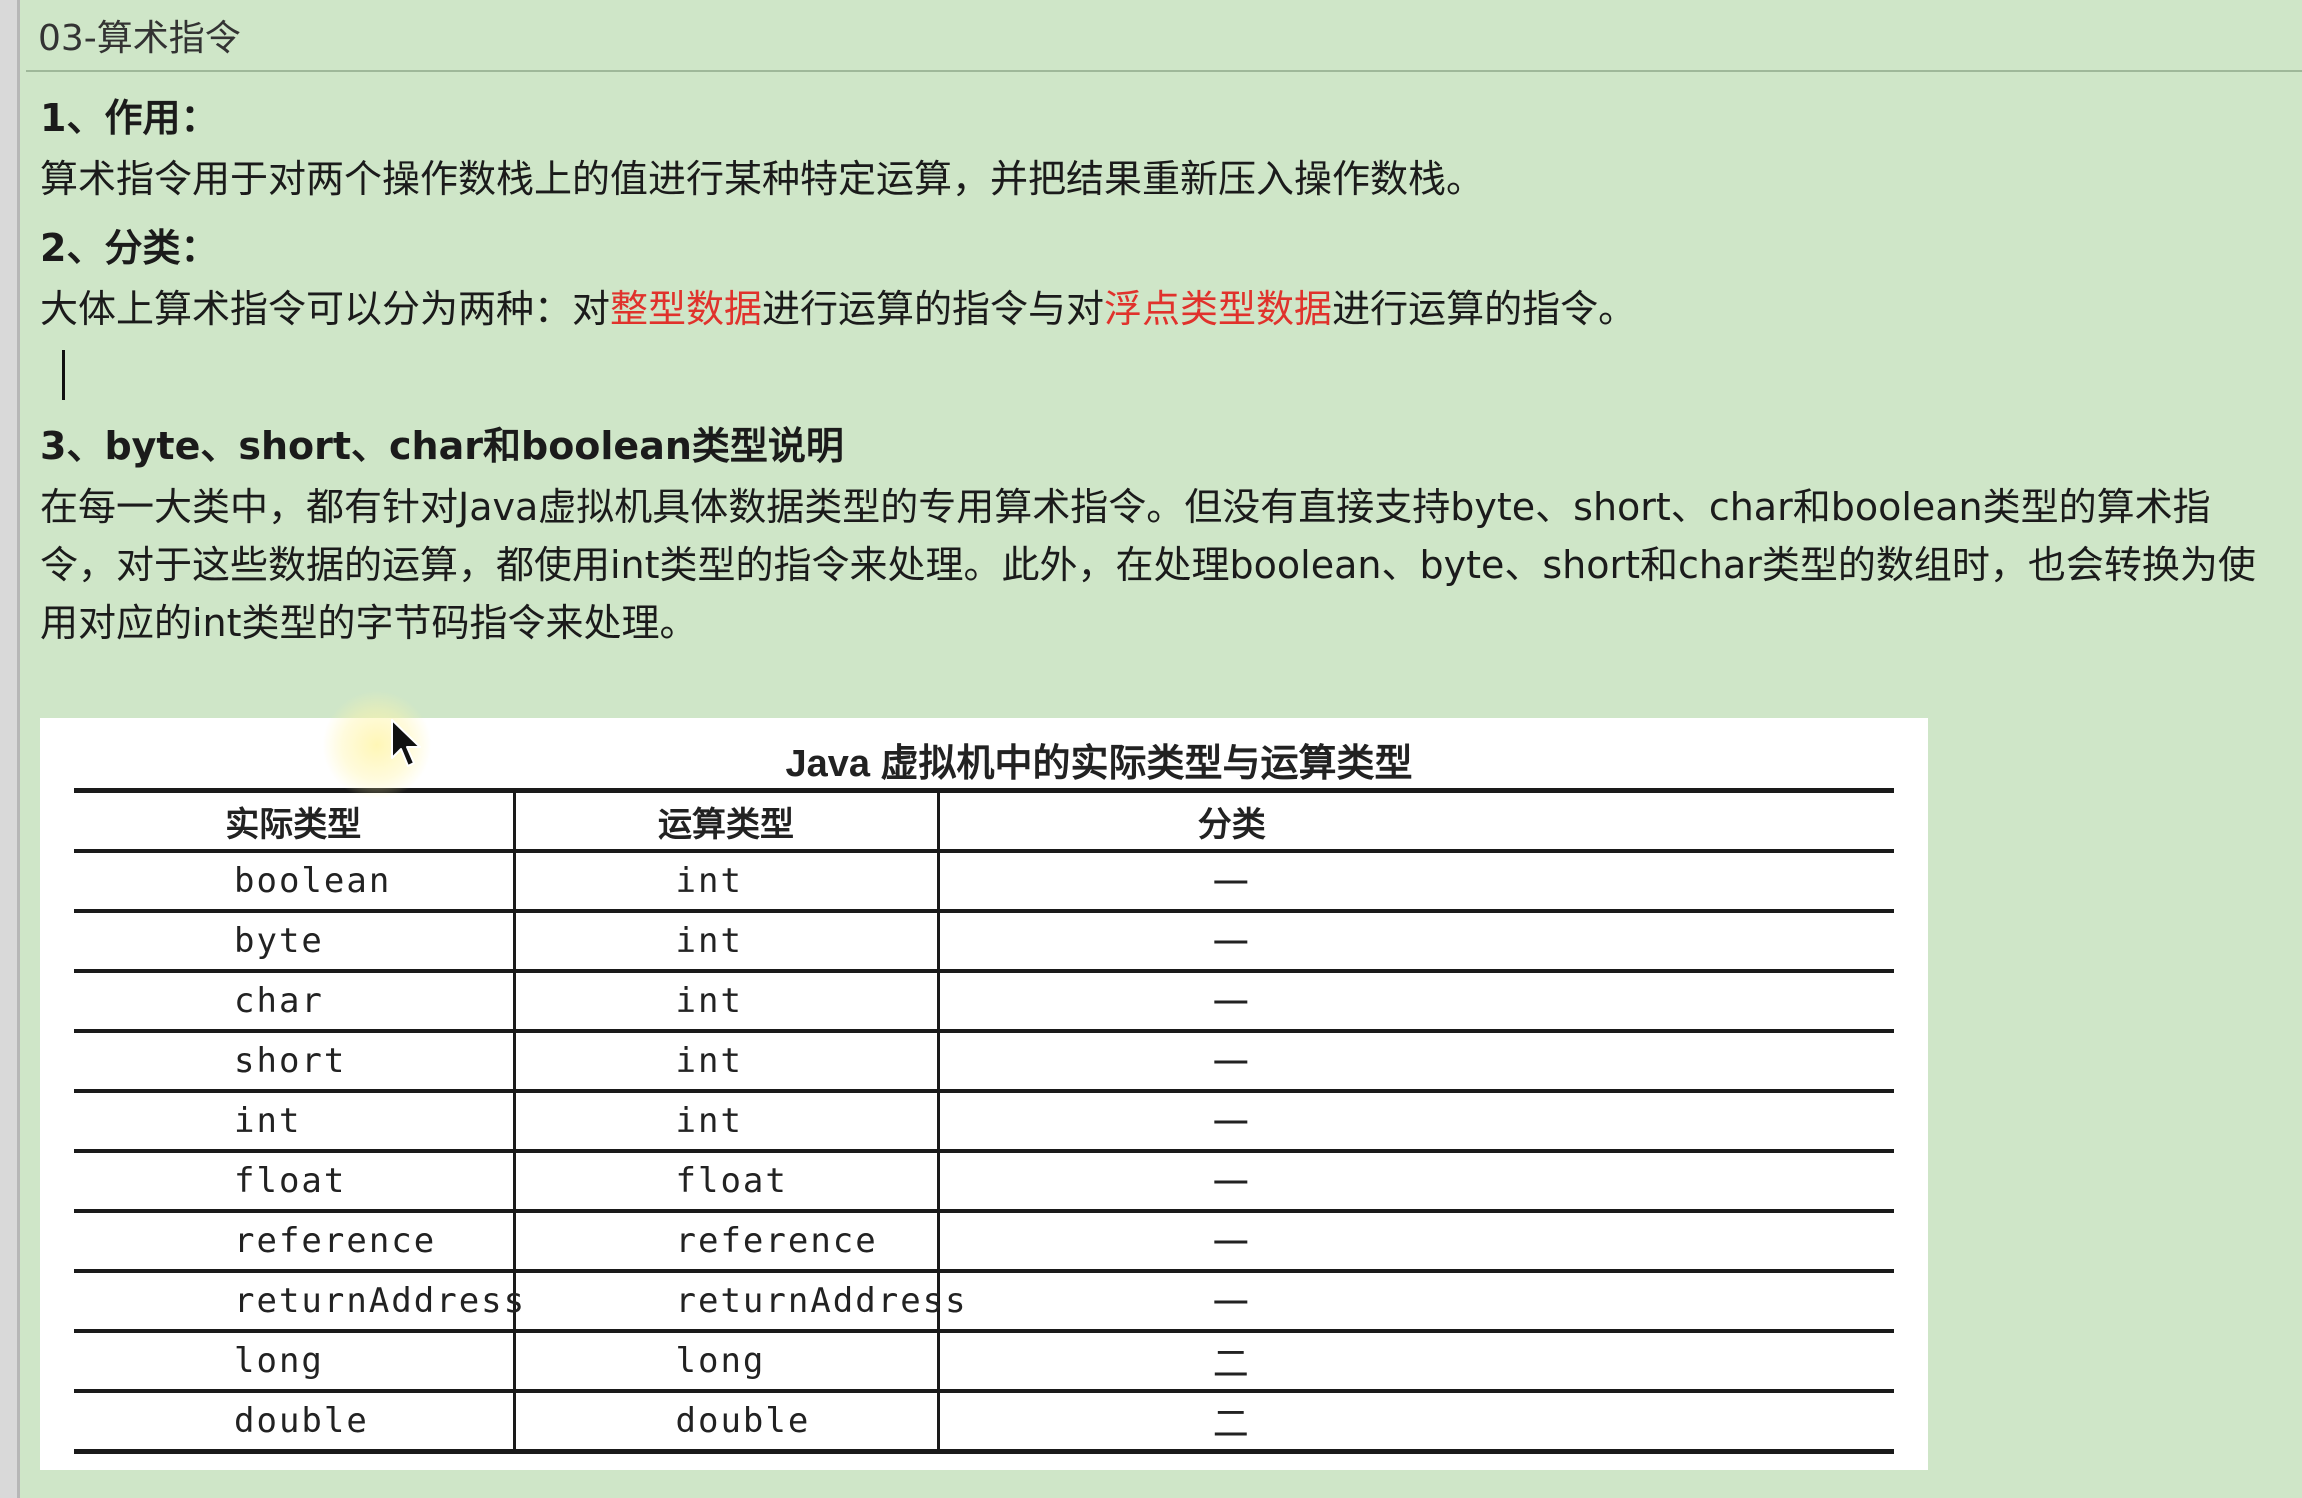 Image resolution: width=2302 pixels, height=1498 pixels. Describe the element at coordinates (295, 1122) in the screenshot. I see `actual-type-cell: int` at that location.